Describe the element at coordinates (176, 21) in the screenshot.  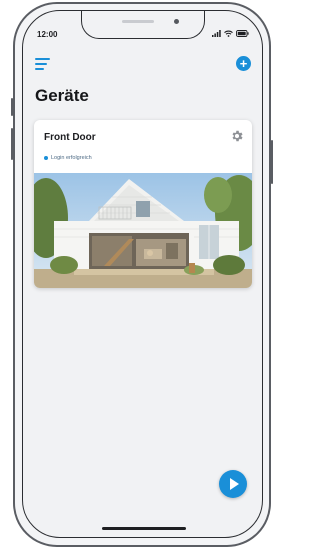
I see `front-camera` at that location.